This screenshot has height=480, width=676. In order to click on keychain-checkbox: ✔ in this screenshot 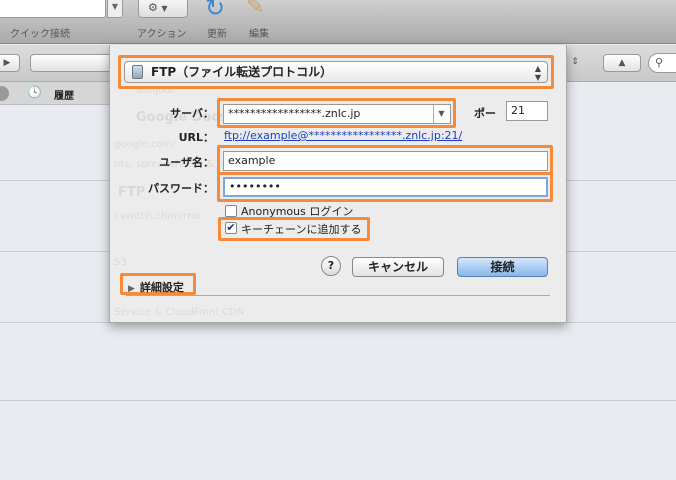, I will do `click(231, 228)`.